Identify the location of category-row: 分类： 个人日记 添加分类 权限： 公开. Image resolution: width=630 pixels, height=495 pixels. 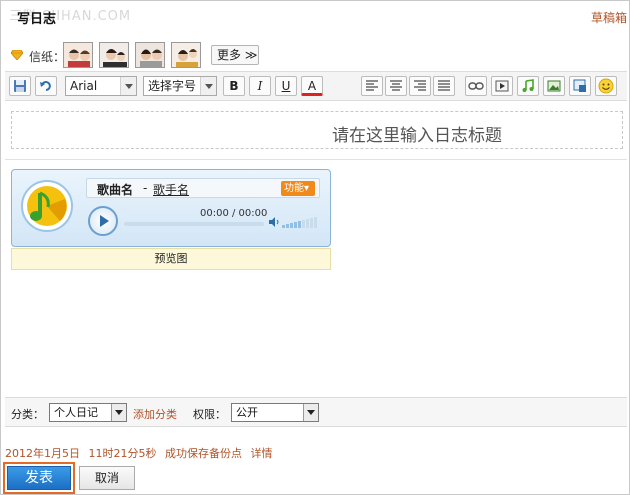
(316, 412).